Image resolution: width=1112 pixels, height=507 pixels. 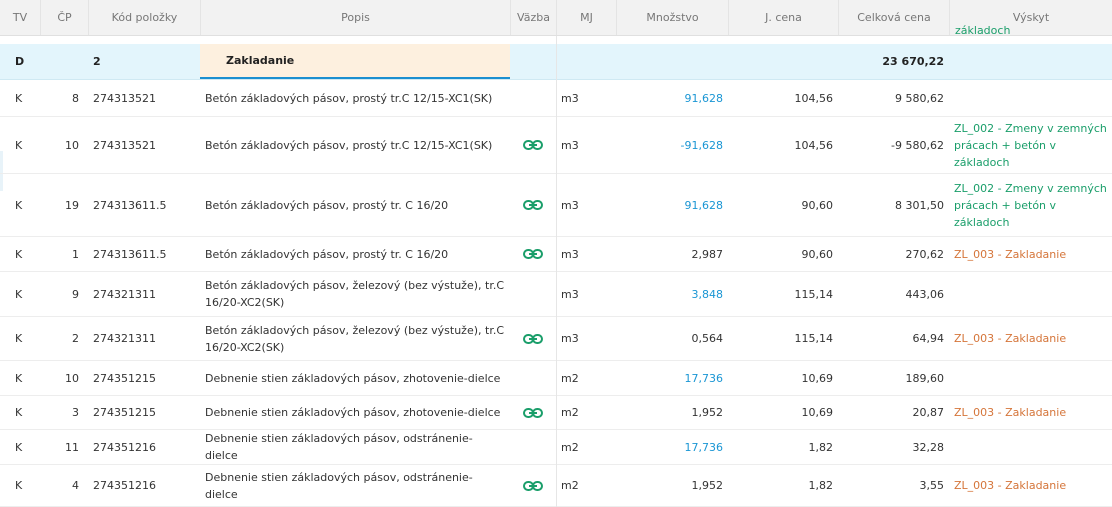 I want to click on cell-cp: 11, so click(x=72, y=447).